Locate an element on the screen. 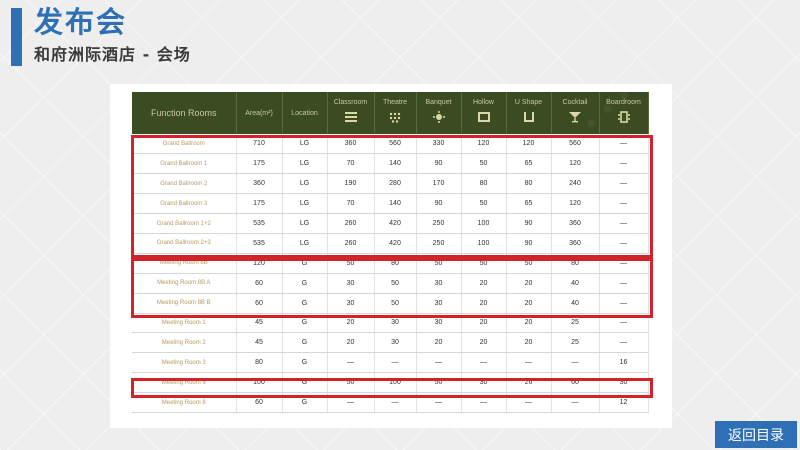 This screenshot has height=450, width=800. capacity-cell: 175 is located at coordinates (259, 164).